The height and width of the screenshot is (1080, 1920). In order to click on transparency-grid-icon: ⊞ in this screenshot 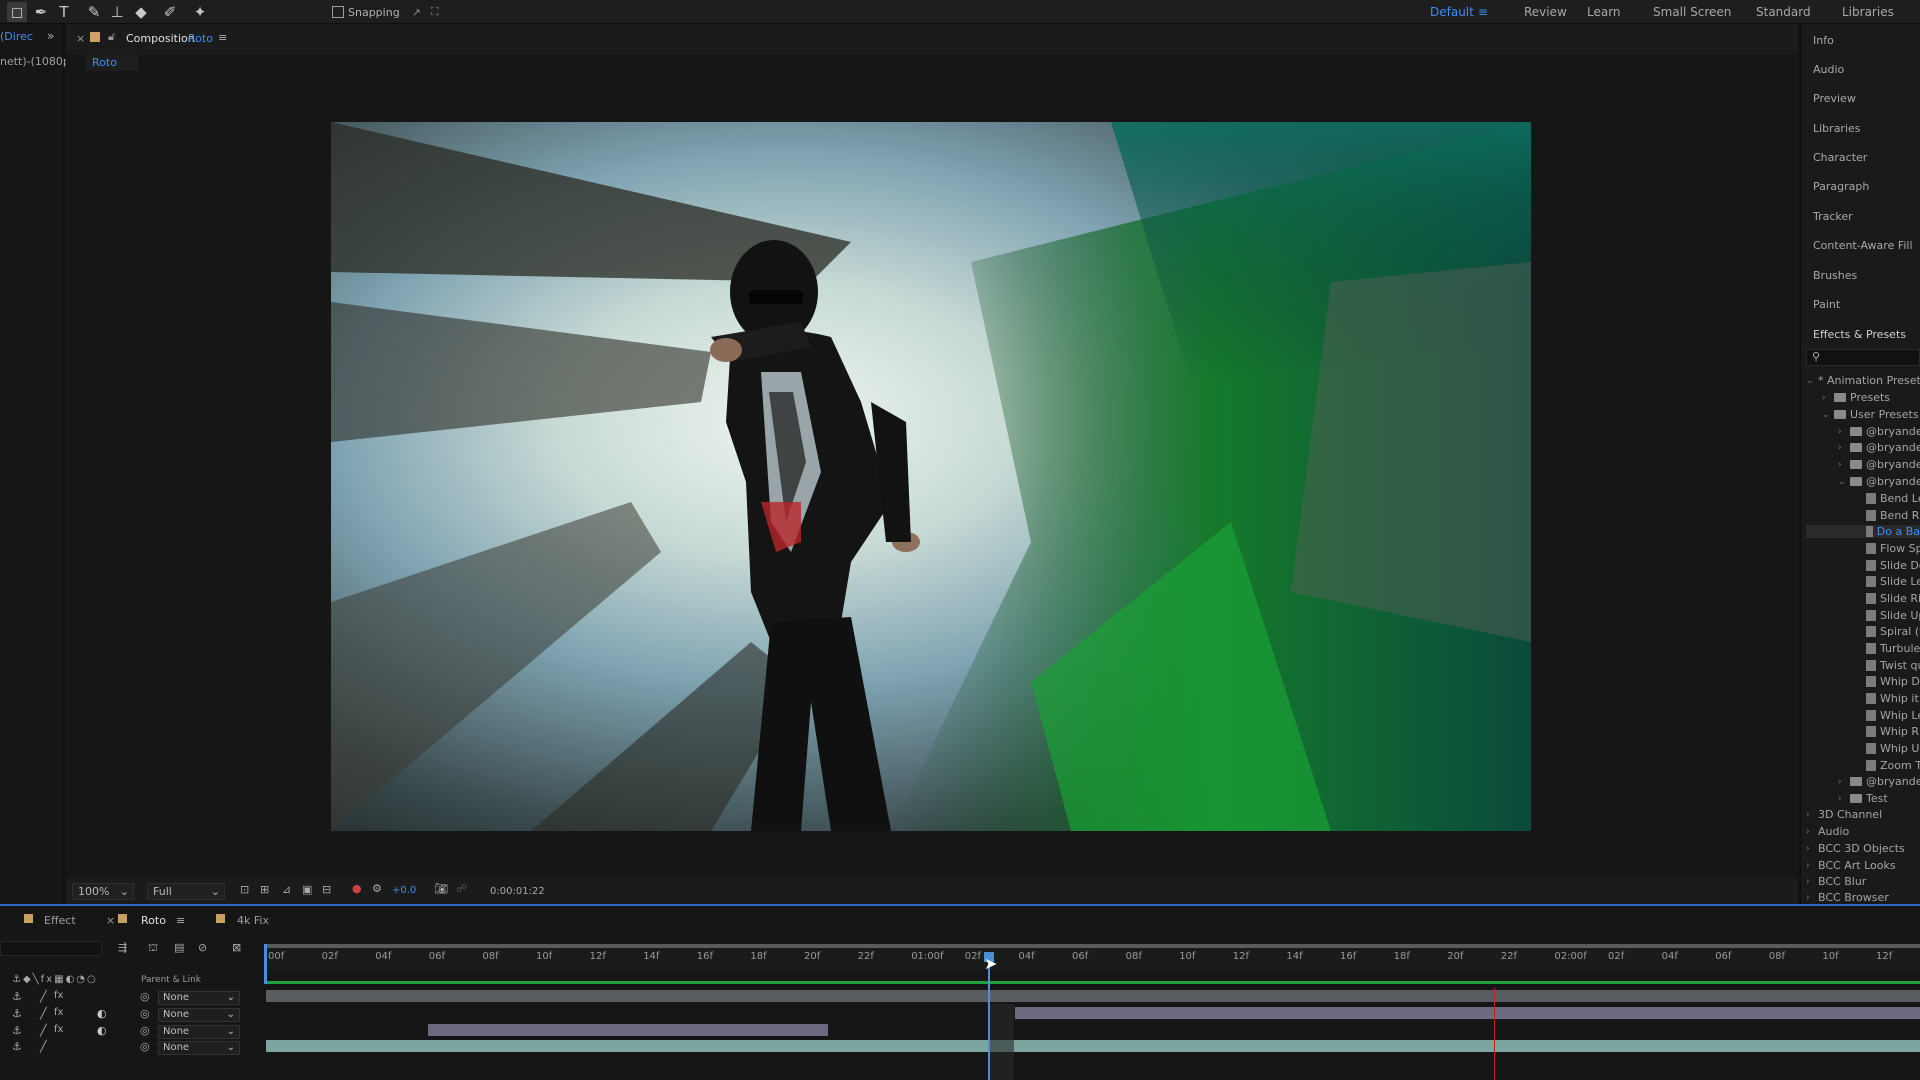, I will do `click(264, 889)`.